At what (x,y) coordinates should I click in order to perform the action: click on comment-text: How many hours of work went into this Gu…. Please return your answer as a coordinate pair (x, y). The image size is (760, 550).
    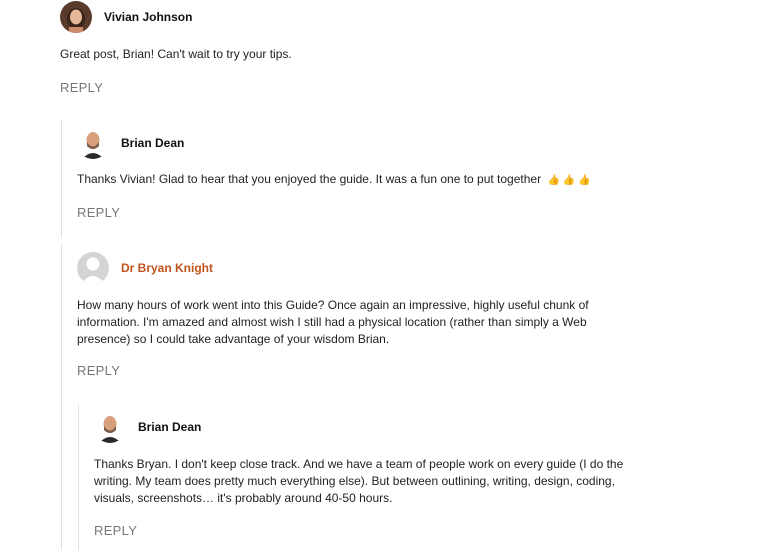
    Looking at the image, I should click on (333, 322).